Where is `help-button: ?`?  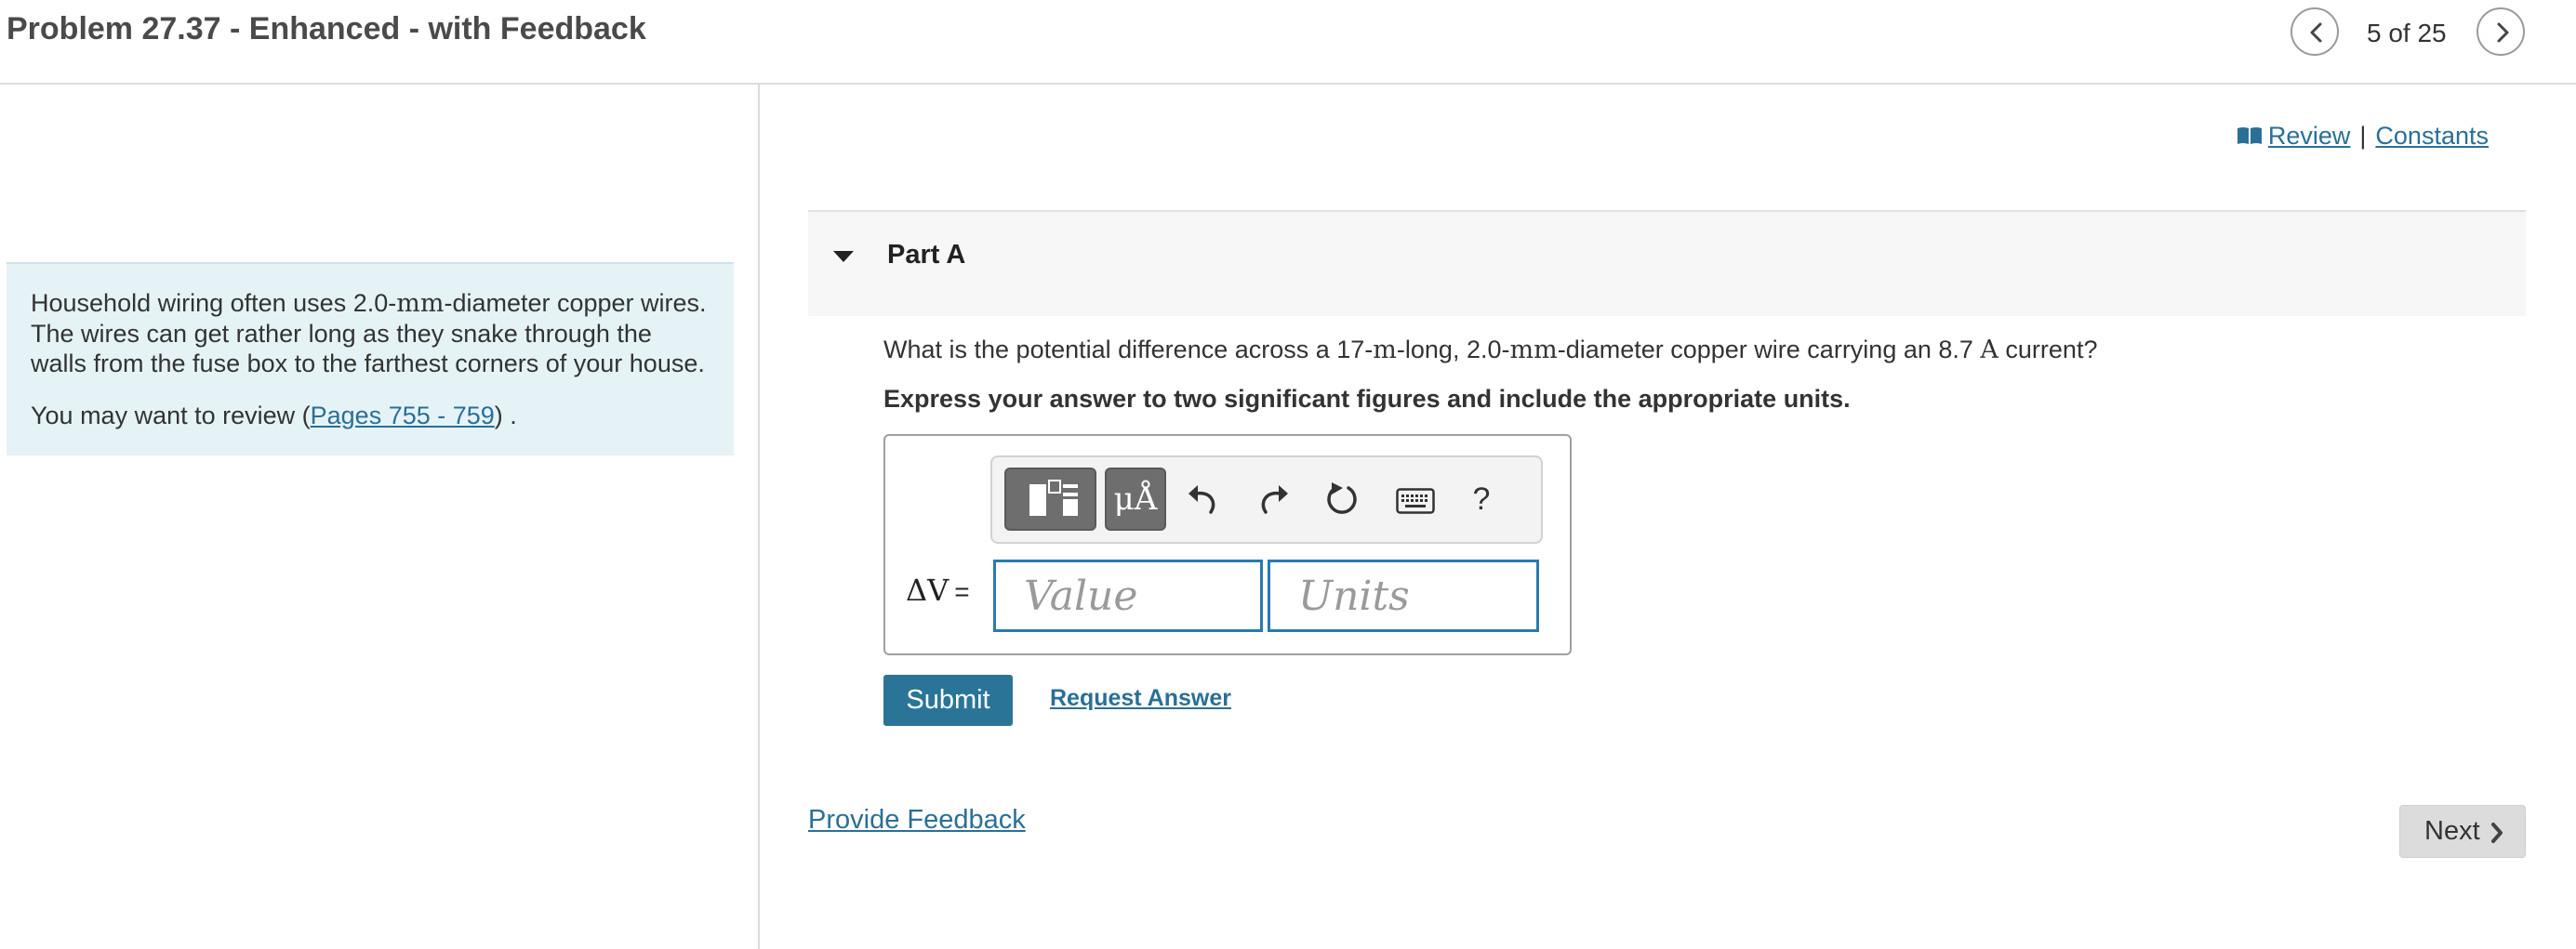 help-button: ? is located at coordinates (1481, 499).